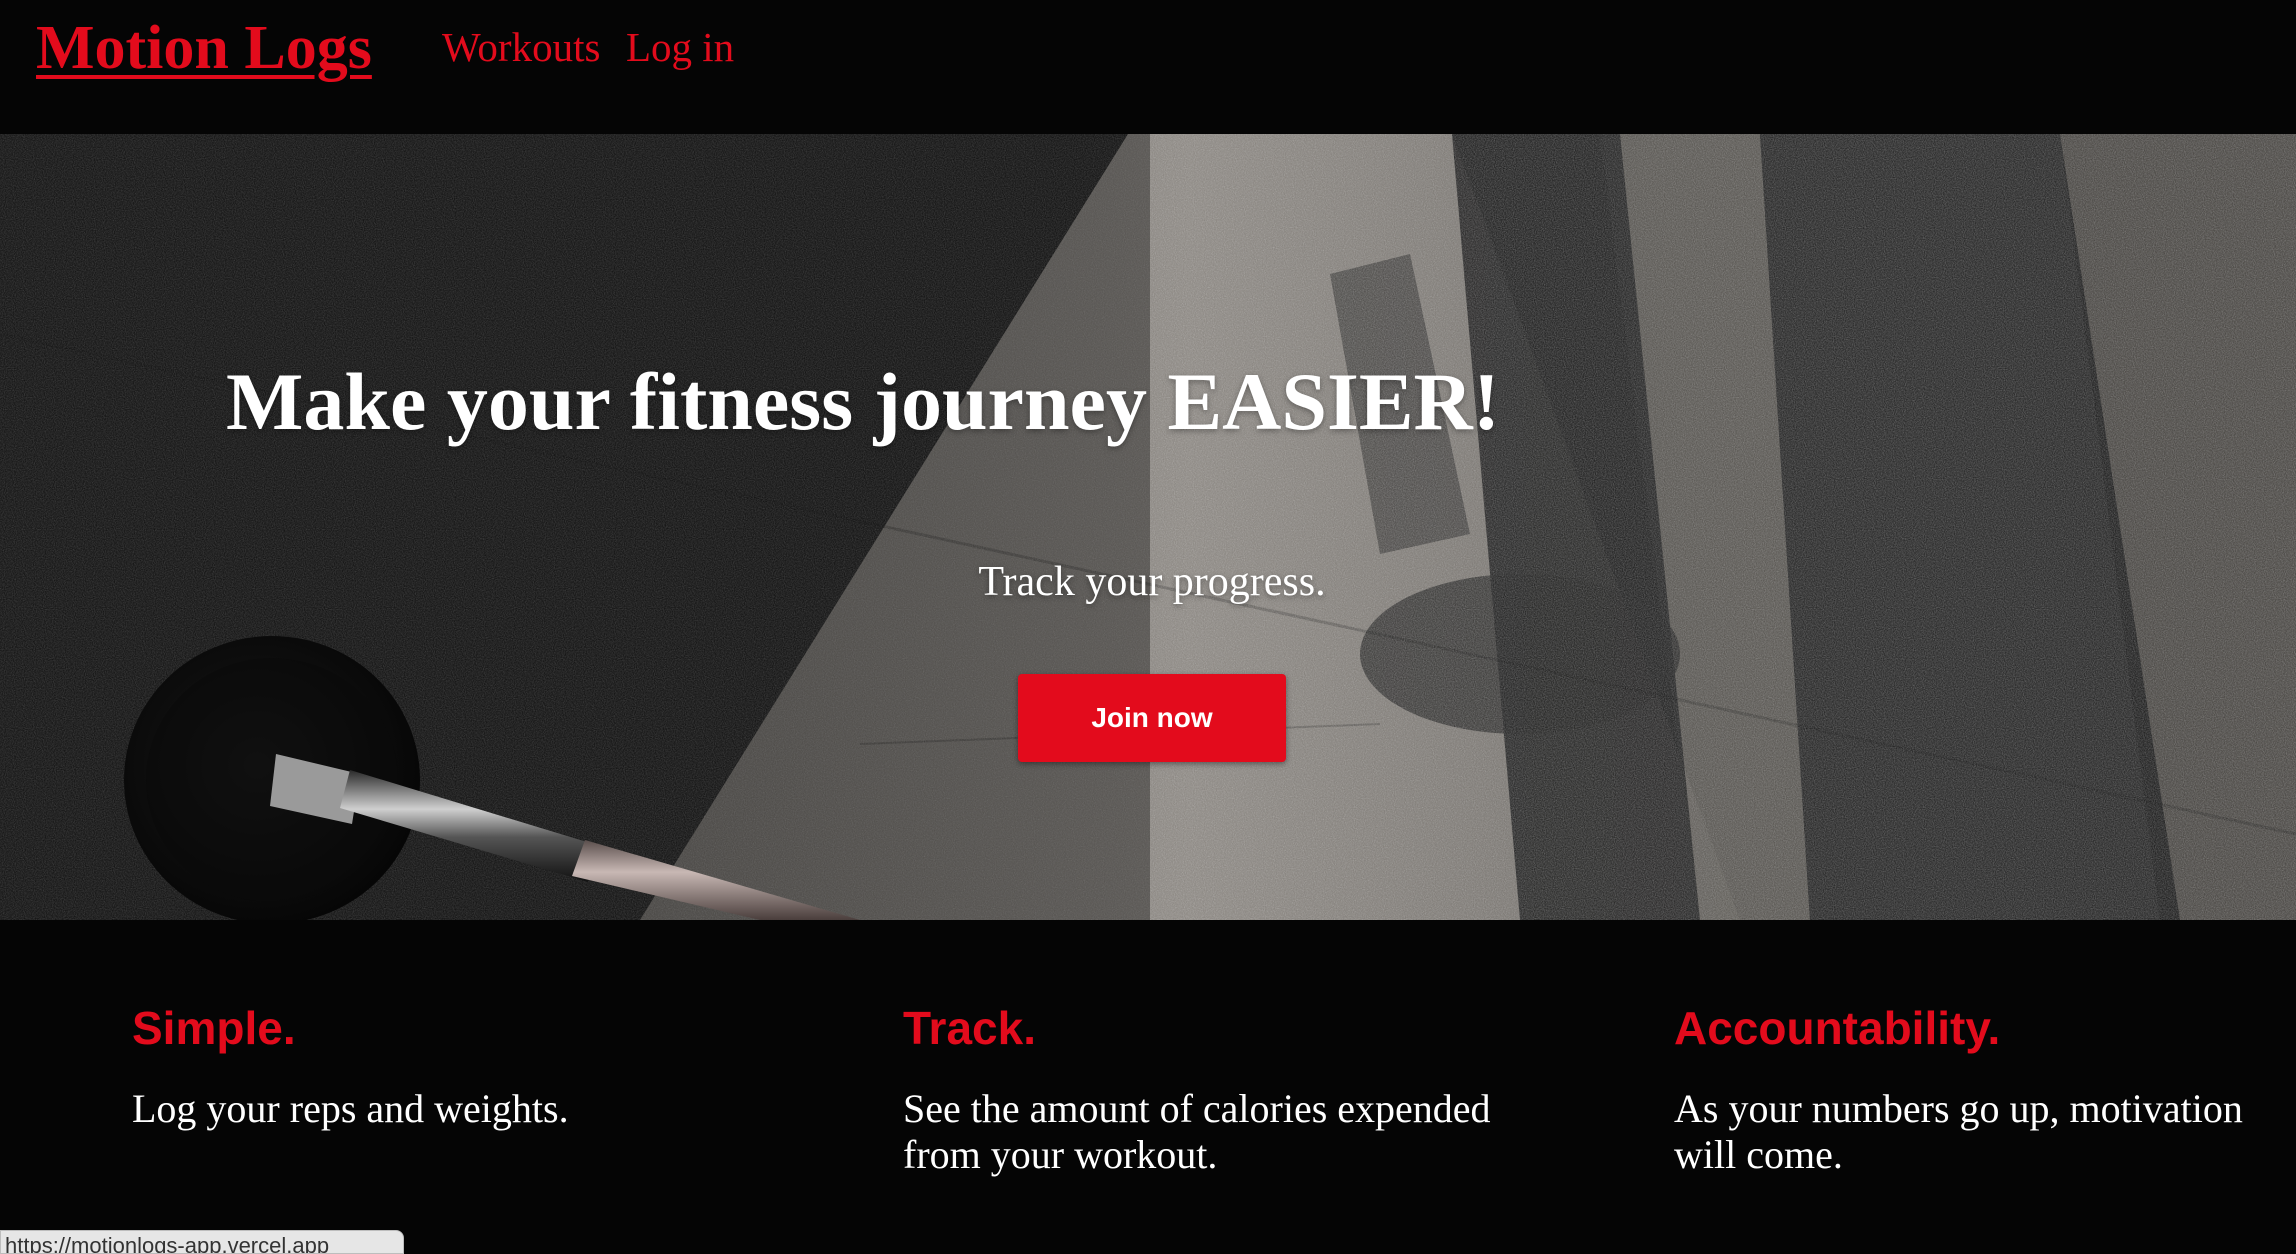 This screenshot has width=2296, height=1254. I want to click on nav-link-log-in: Log in, so click(680, 47).